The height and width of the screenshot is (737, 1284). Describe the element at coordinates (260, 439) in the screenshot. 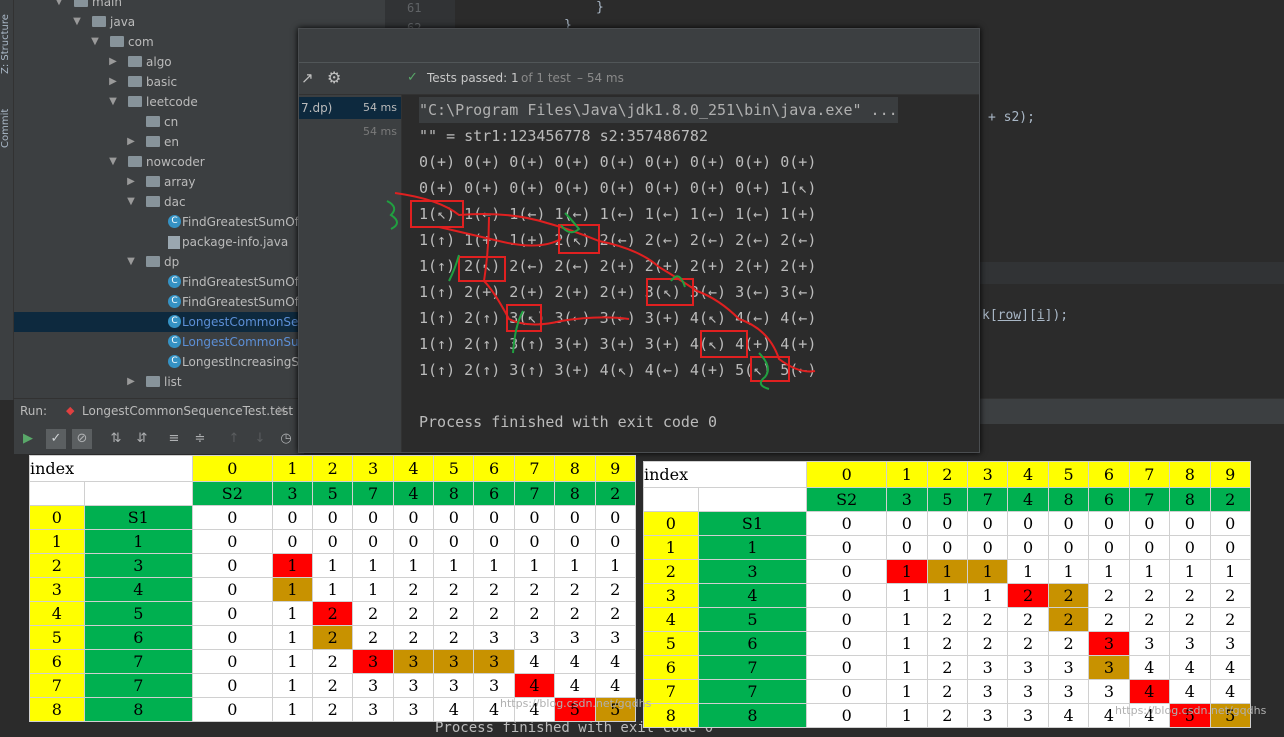

I see `next-failed-icon: ↓` at that location.